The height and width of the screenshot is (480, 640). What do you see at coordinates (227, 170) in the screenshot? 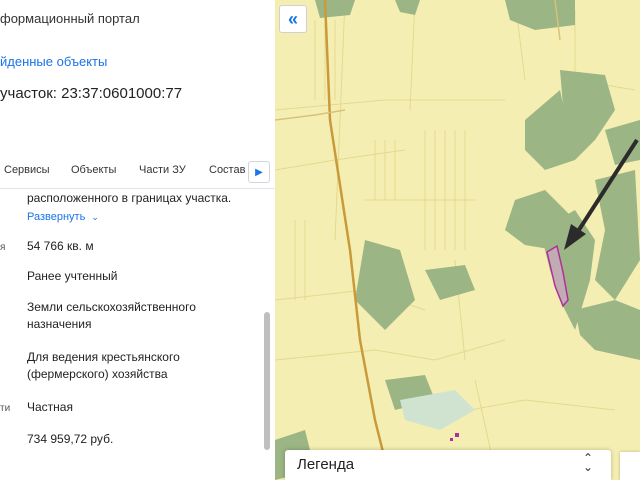
I see `tab-composition: Состав` at bounding box center [227, 170].